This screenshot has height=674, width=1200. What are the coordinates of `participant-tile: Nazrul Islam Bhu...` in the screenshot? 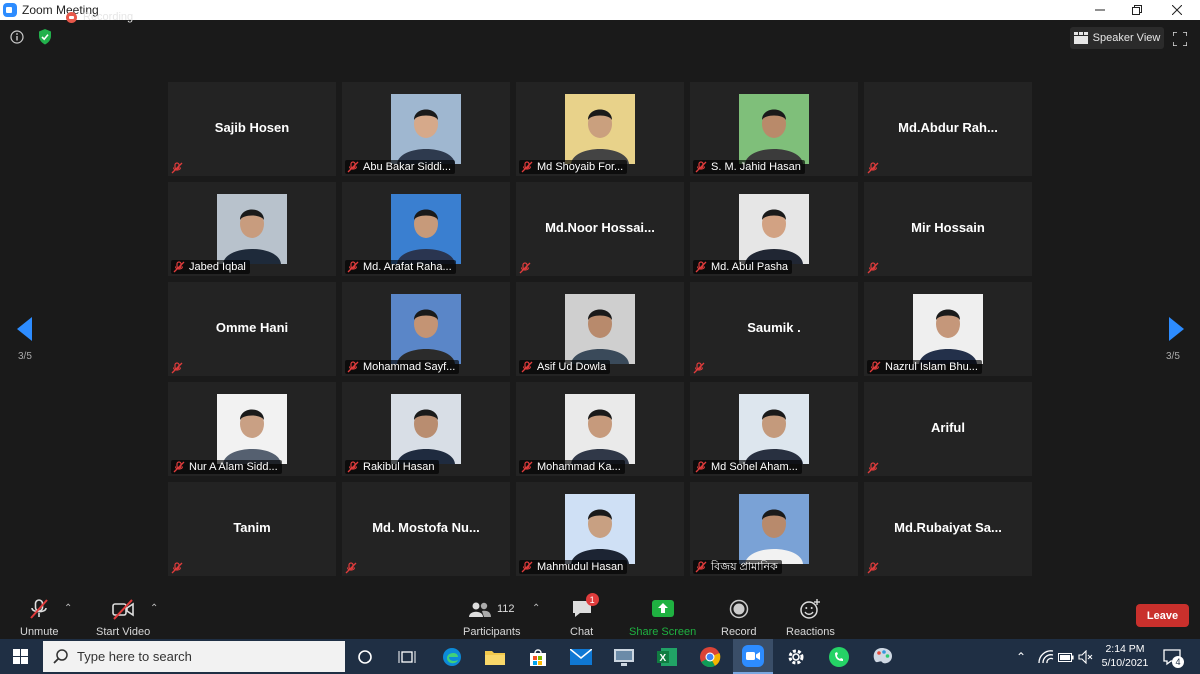 It's located at (948, 329).